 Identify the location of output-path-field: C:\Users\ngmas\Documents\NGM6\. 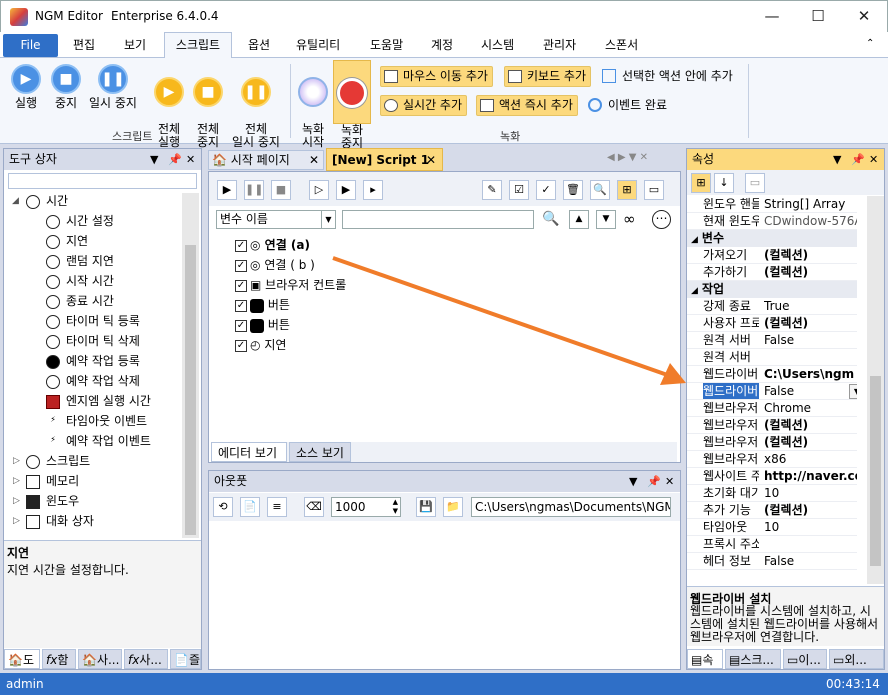
(571, 507).